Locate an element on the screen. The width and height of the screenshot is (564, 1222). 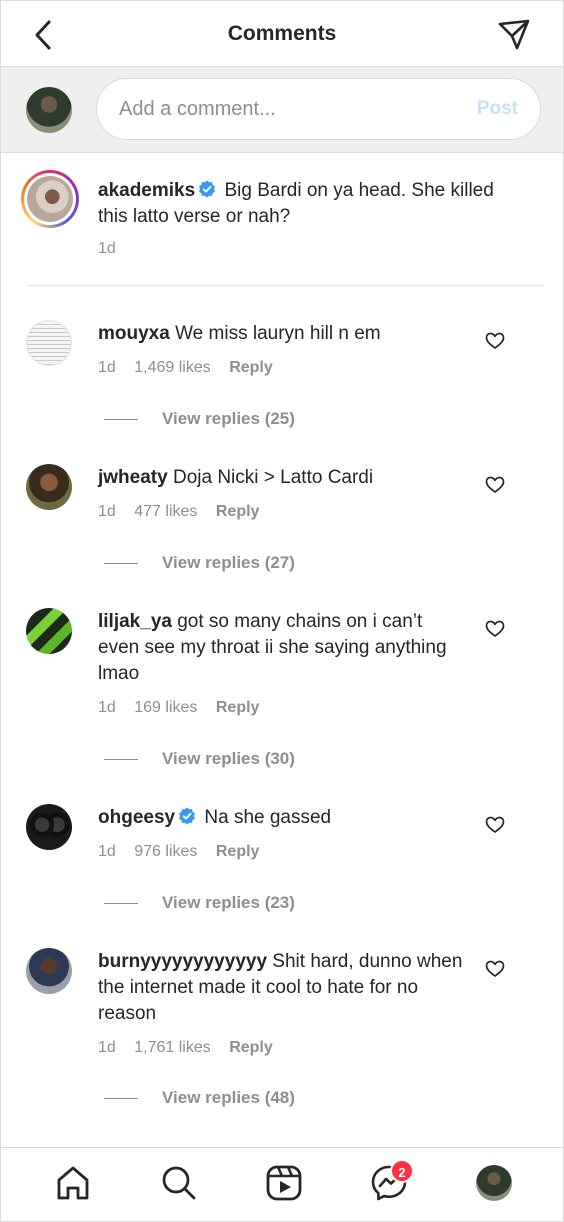
notification-badge: 2 is located at coordinates (402, 1171).